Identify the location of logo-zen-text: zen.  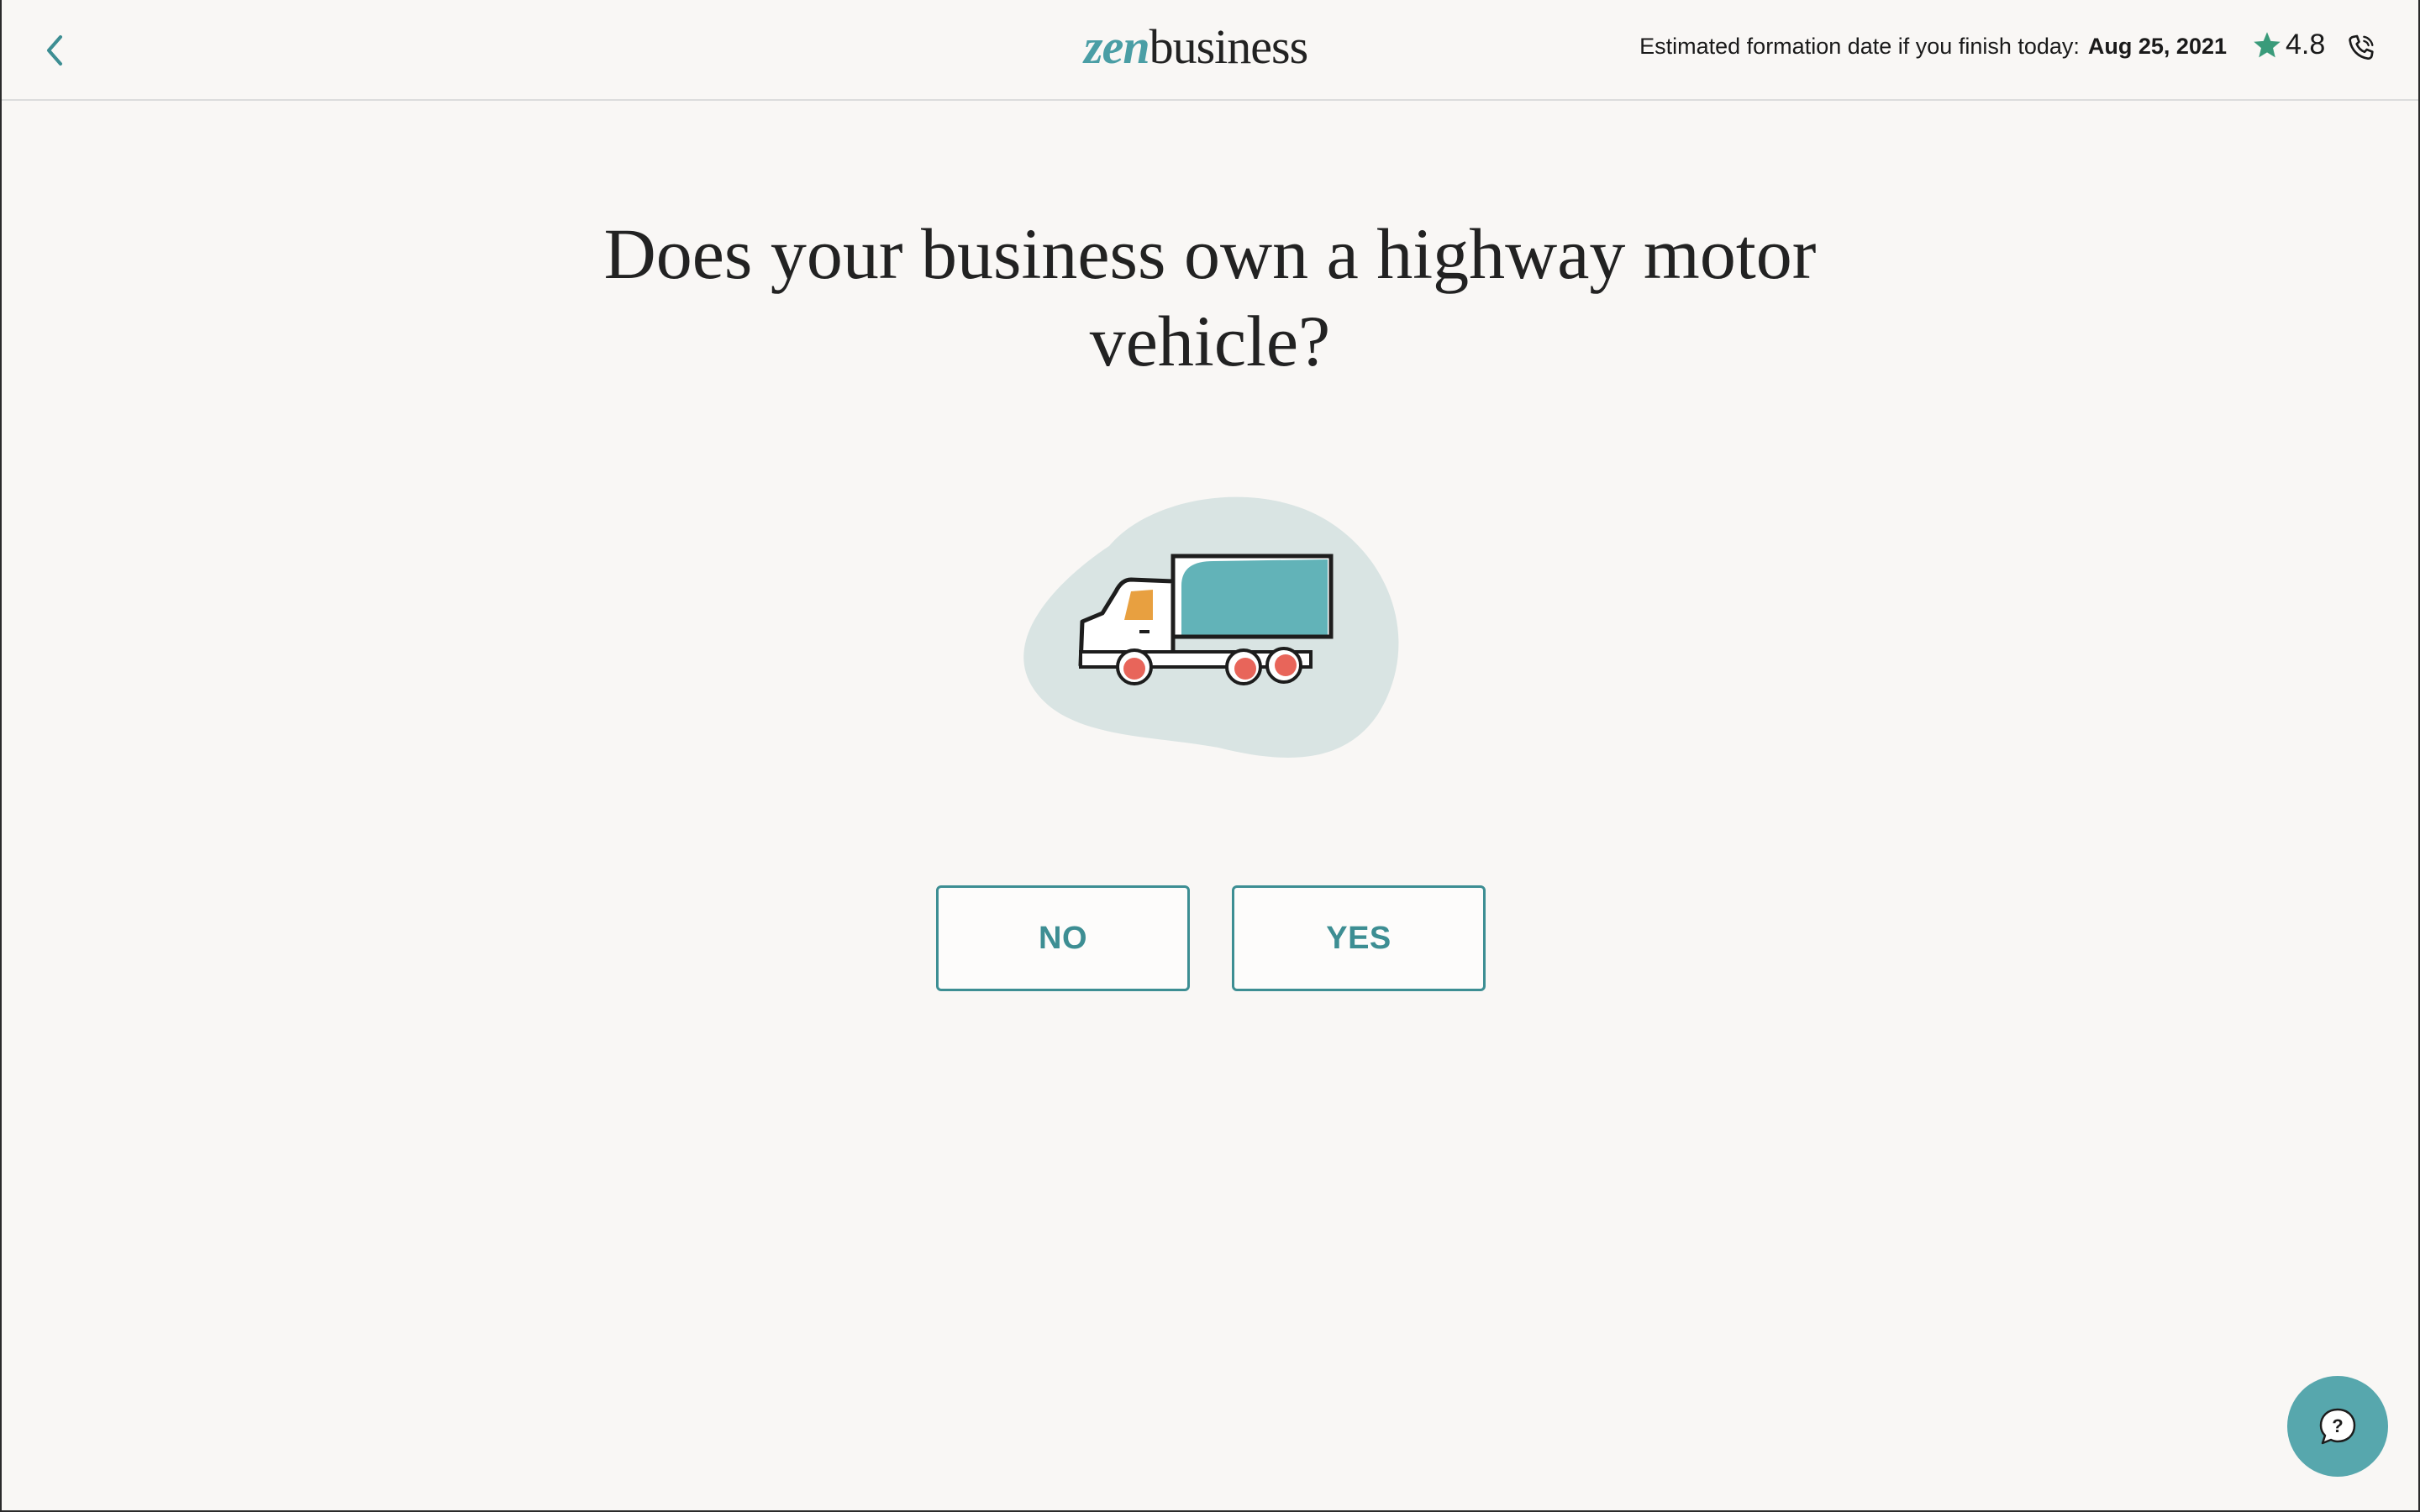
(1117, 46).